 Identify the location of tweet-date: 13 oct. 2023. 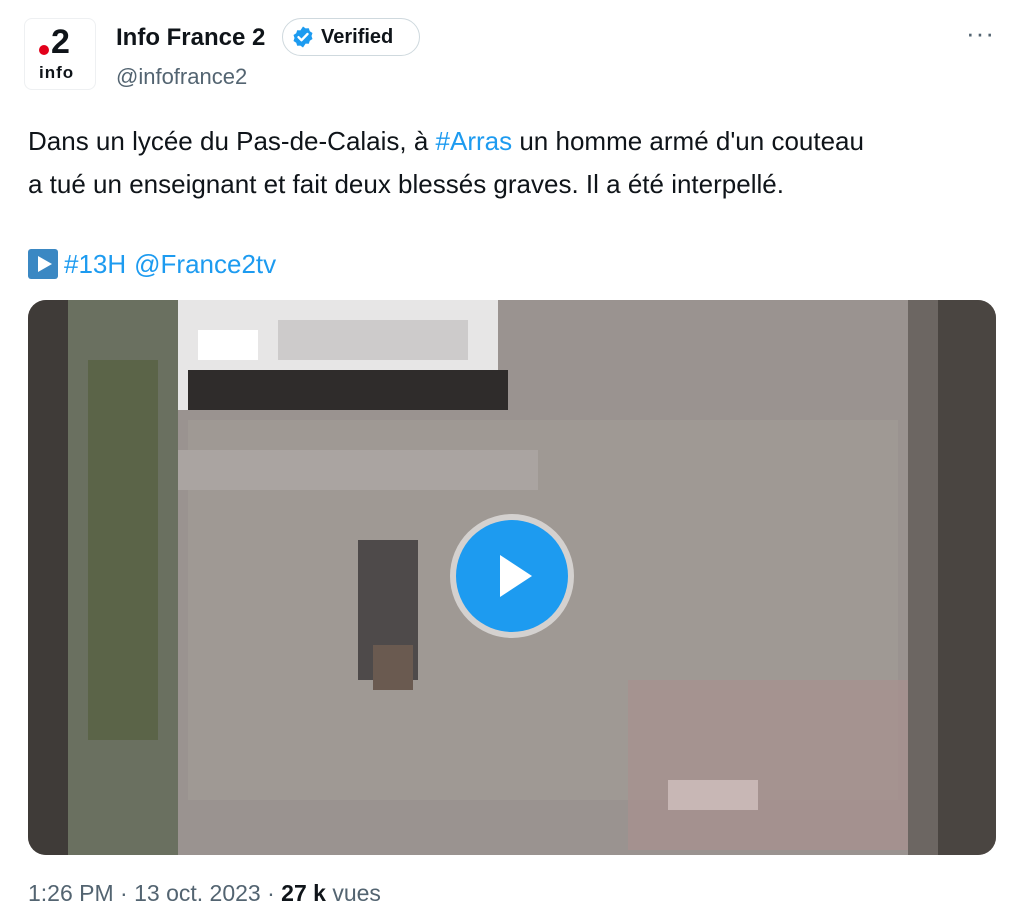
(197, 893).